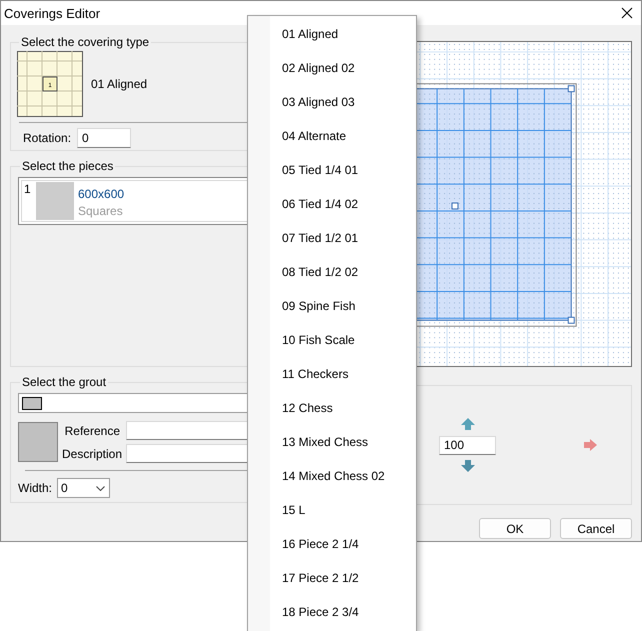  I want to click on dropdown-option: 03 Aligned 03, so click(343, 102).